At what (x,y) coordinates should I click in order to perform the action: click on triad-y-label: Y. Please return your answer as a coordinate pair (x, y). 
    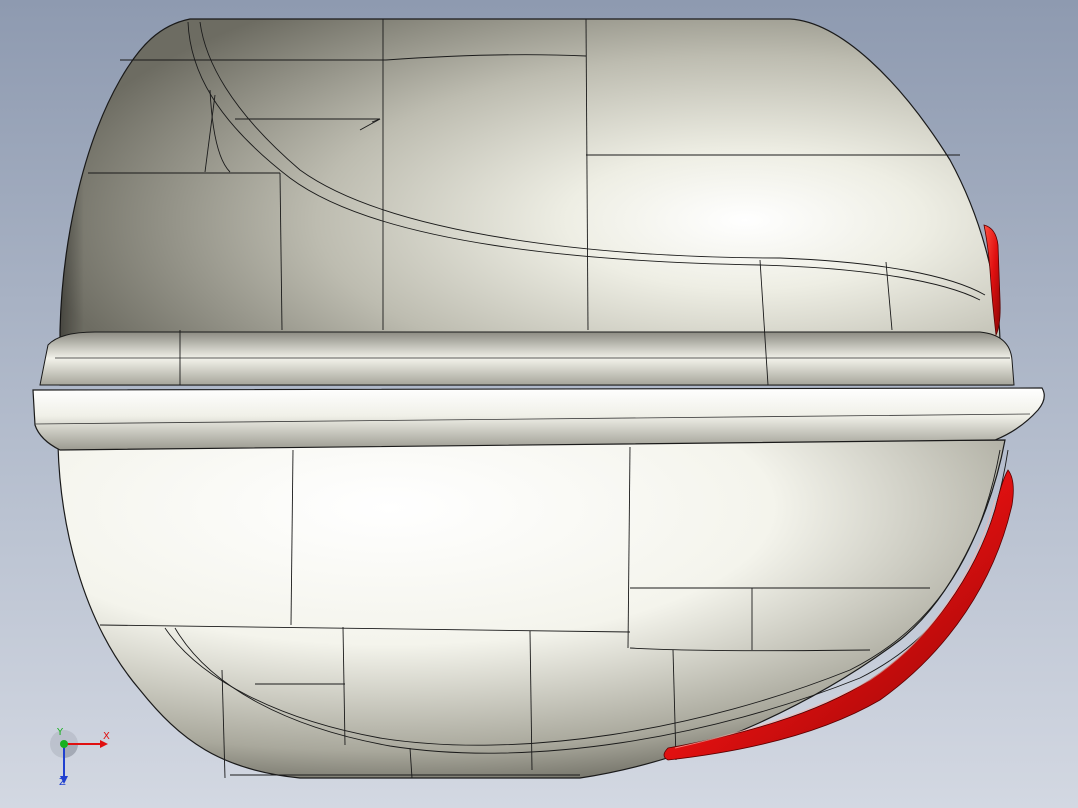
    Looking at the image, I should click on (60, 732).